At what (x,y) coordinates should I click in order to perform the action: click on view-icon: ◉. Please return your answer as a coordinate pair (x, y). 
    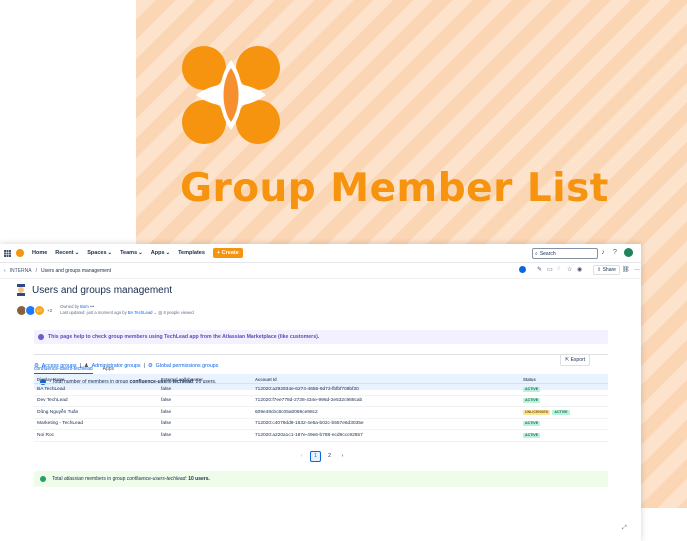
    Looking at the image, I should click on (579, 269).